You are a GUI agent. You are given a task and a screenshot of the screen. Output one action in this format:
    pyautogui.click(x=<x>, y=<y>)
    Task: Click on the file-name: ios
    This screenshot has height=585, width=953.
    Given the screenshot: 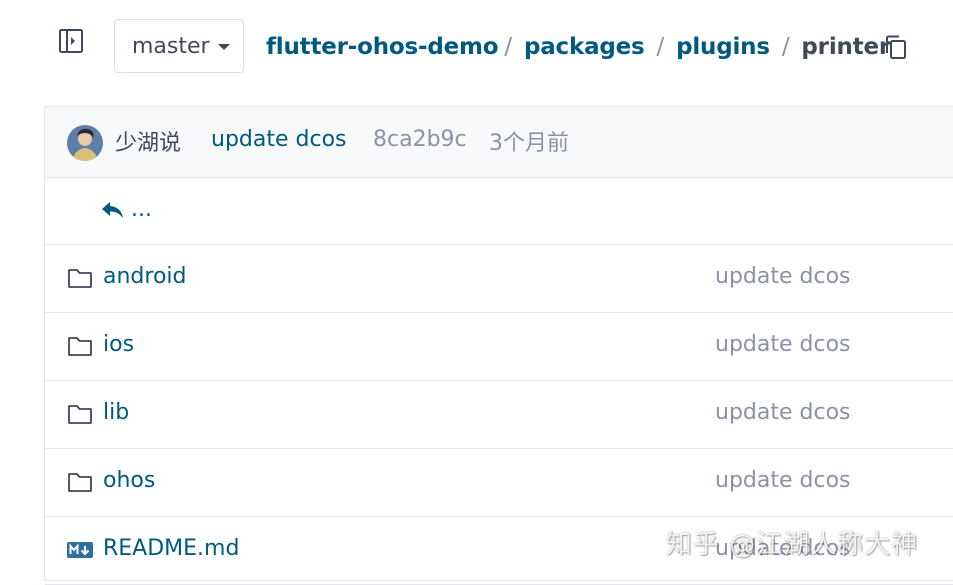 What is the action you would take?
    pyautogui.click(x=118, y=344)
    